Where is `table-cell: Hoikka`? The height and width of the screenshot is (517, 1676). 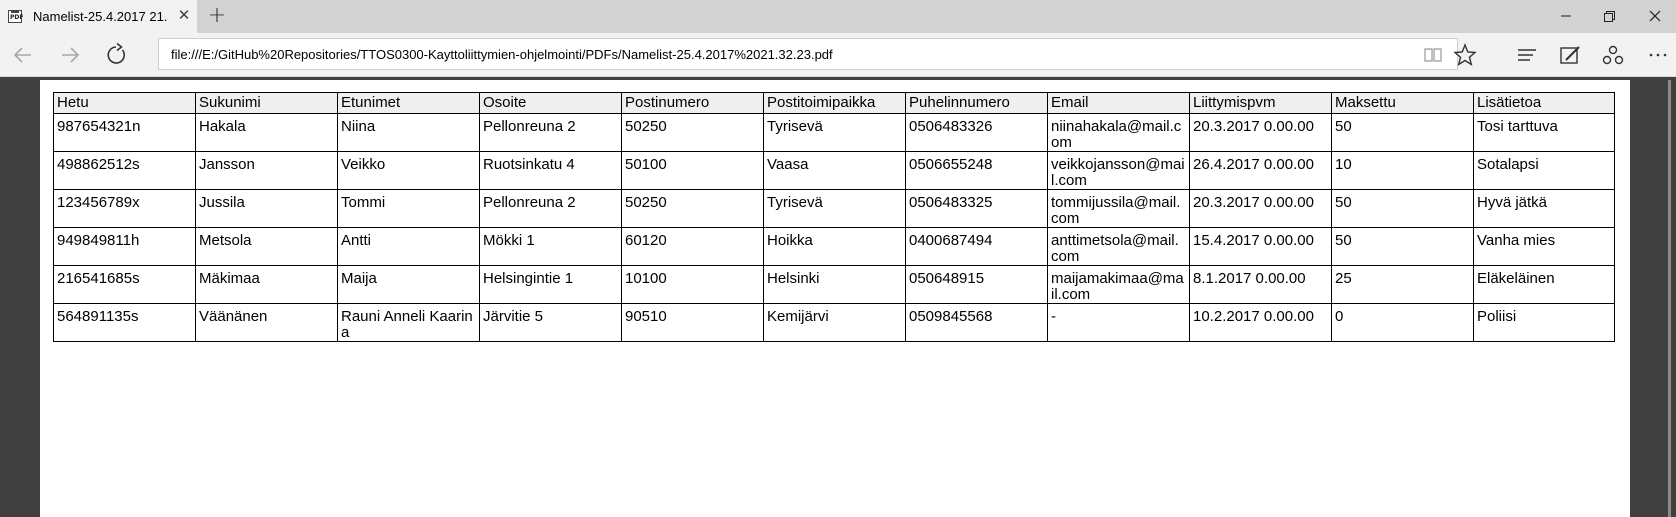 table-cell: Hoikka is located at coordinates (834, 246).